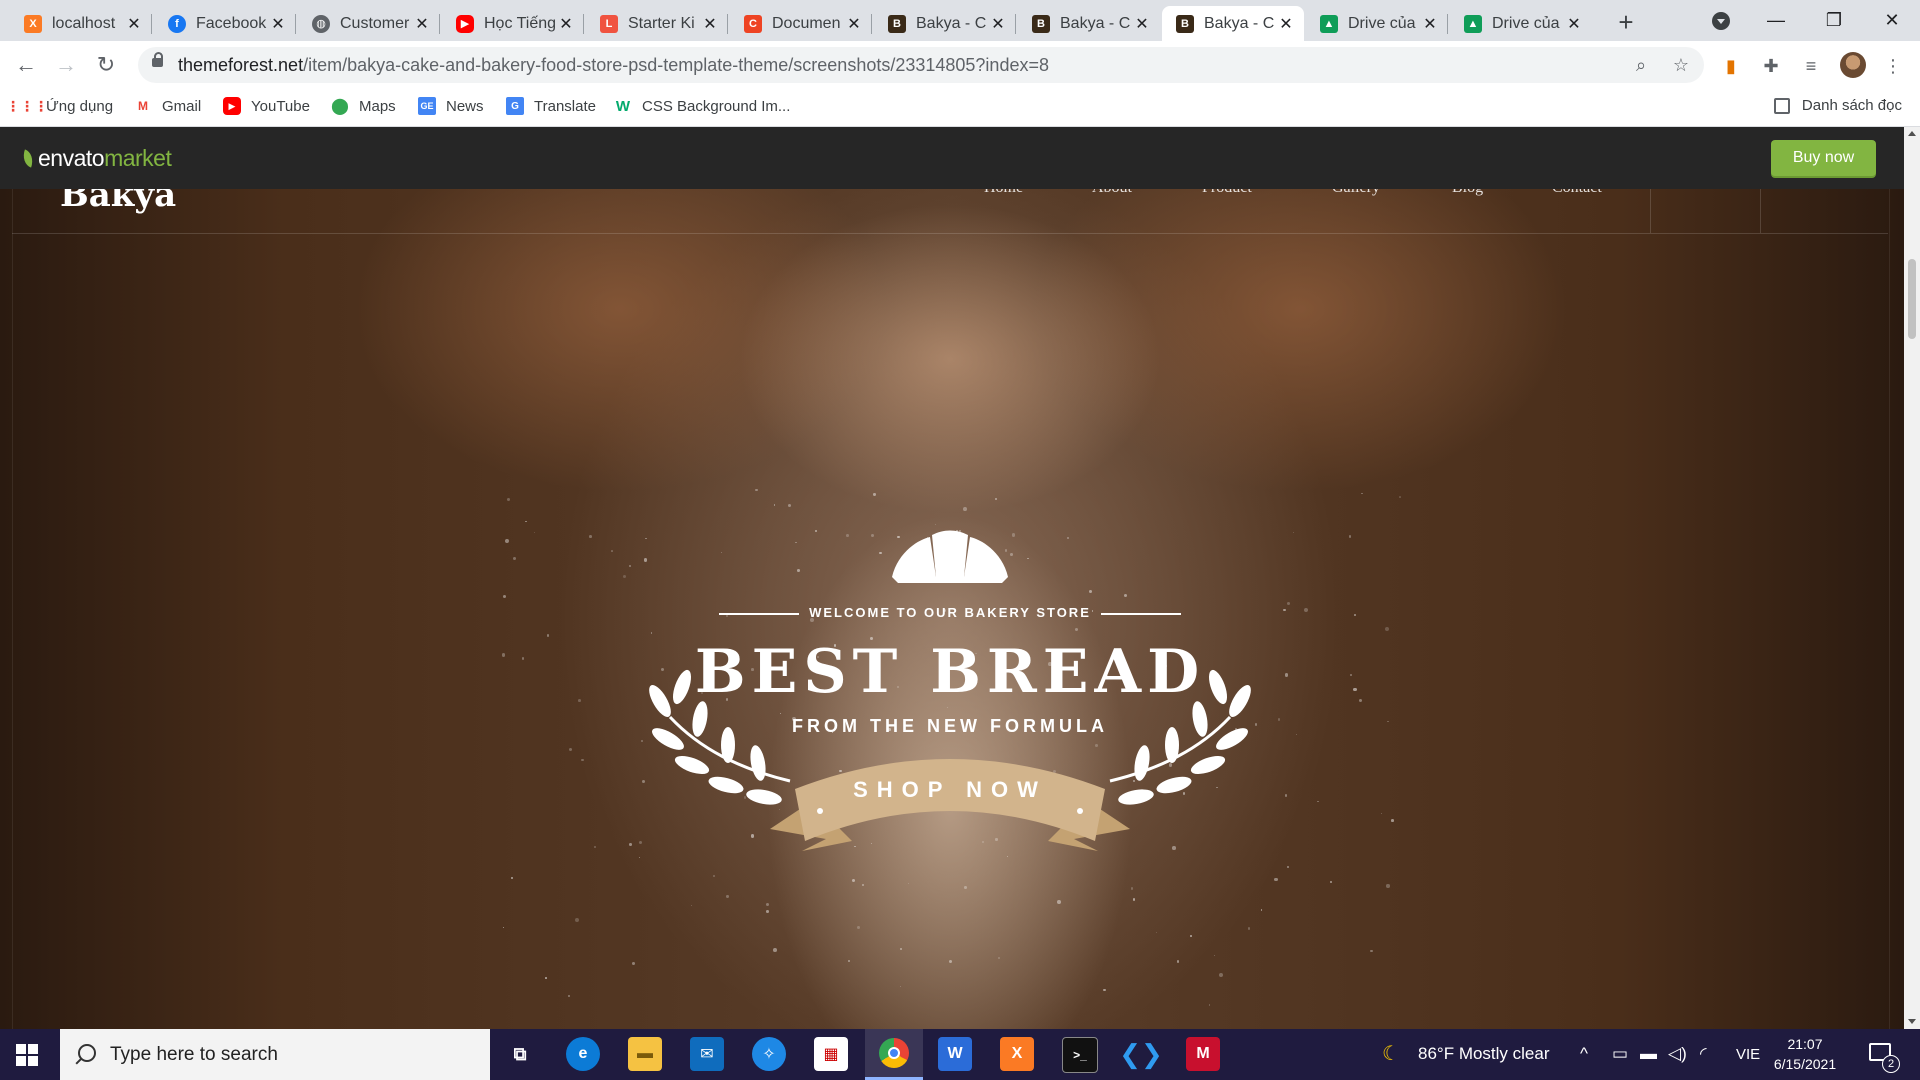 This screenshot has height=1080, width=1920. Describe the element at coordinates (1703, 1054) in the screenshot. I see `wifi-icon: ◜` at that location.